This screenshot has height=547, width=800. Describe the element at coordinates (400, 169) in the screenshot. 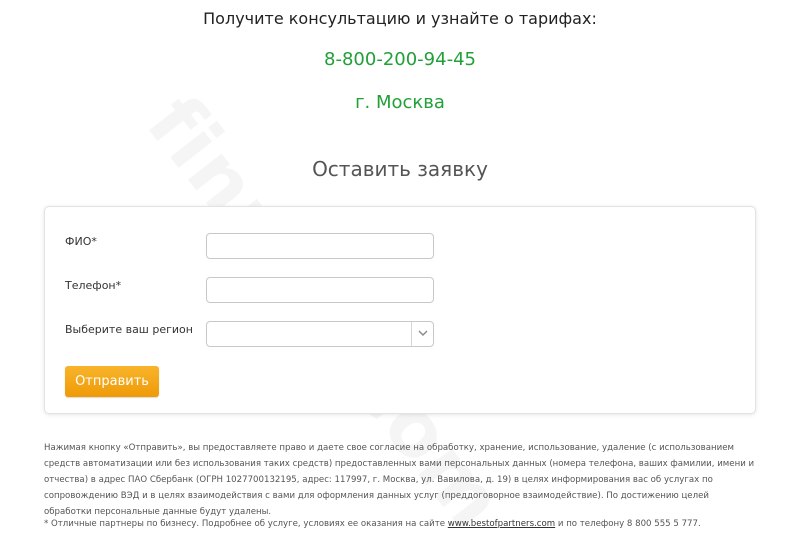

I see `form-title: Оставить заявку` at that location.